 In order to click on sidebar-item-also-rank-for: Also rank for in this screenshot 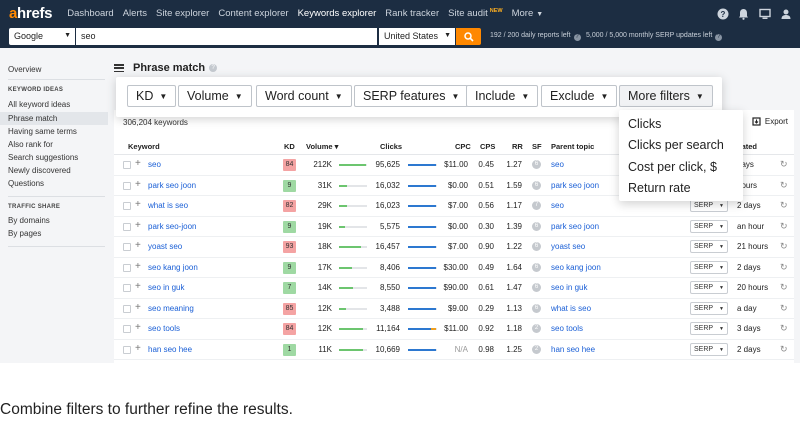, I will do `click(30, 144)`.